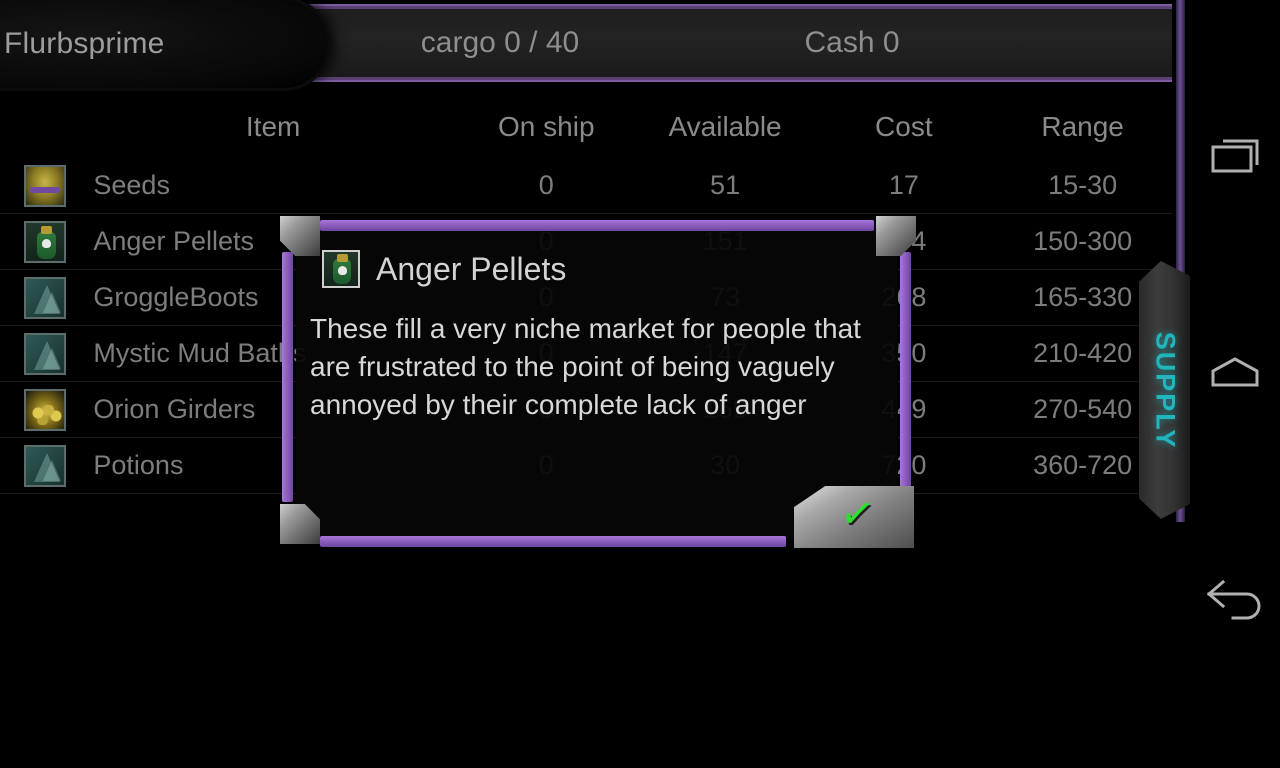 This screenshot has width=1280, height=768. What do you see at coordinates (896, 236) in the screenshot?
I see `dialog-corner-top-right` at bounding box center [896, 236].